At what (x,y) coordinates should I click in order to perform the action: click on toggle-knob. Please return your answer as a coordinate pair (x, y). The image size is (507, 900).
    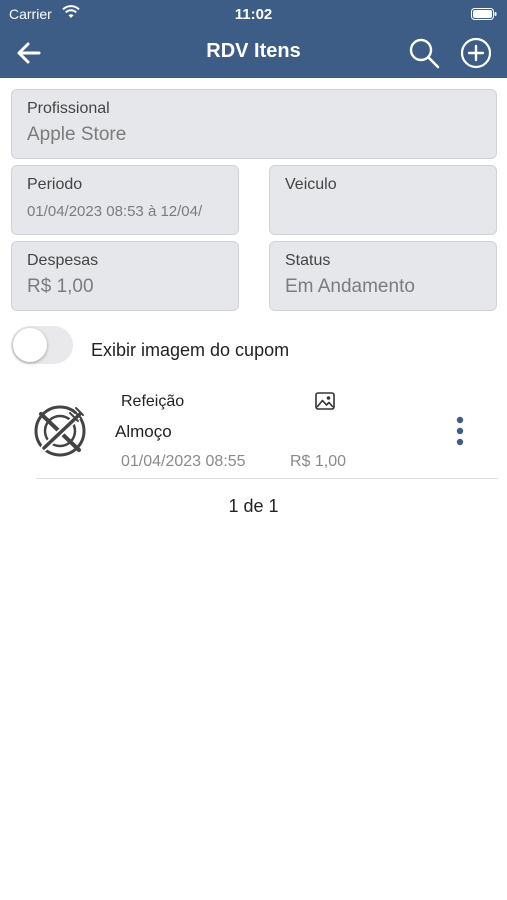
    Looking at the image, I should click on (30, 345).